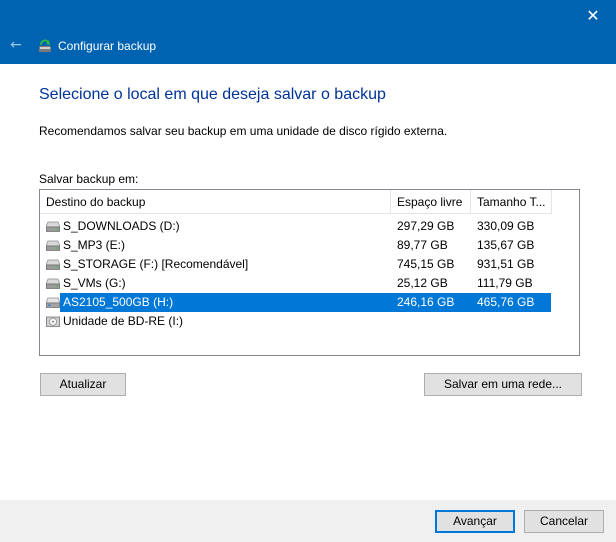 The width and height of the screenshot is (616, 542). I want to click on window-title: Configurar backup, so click(107, 46).